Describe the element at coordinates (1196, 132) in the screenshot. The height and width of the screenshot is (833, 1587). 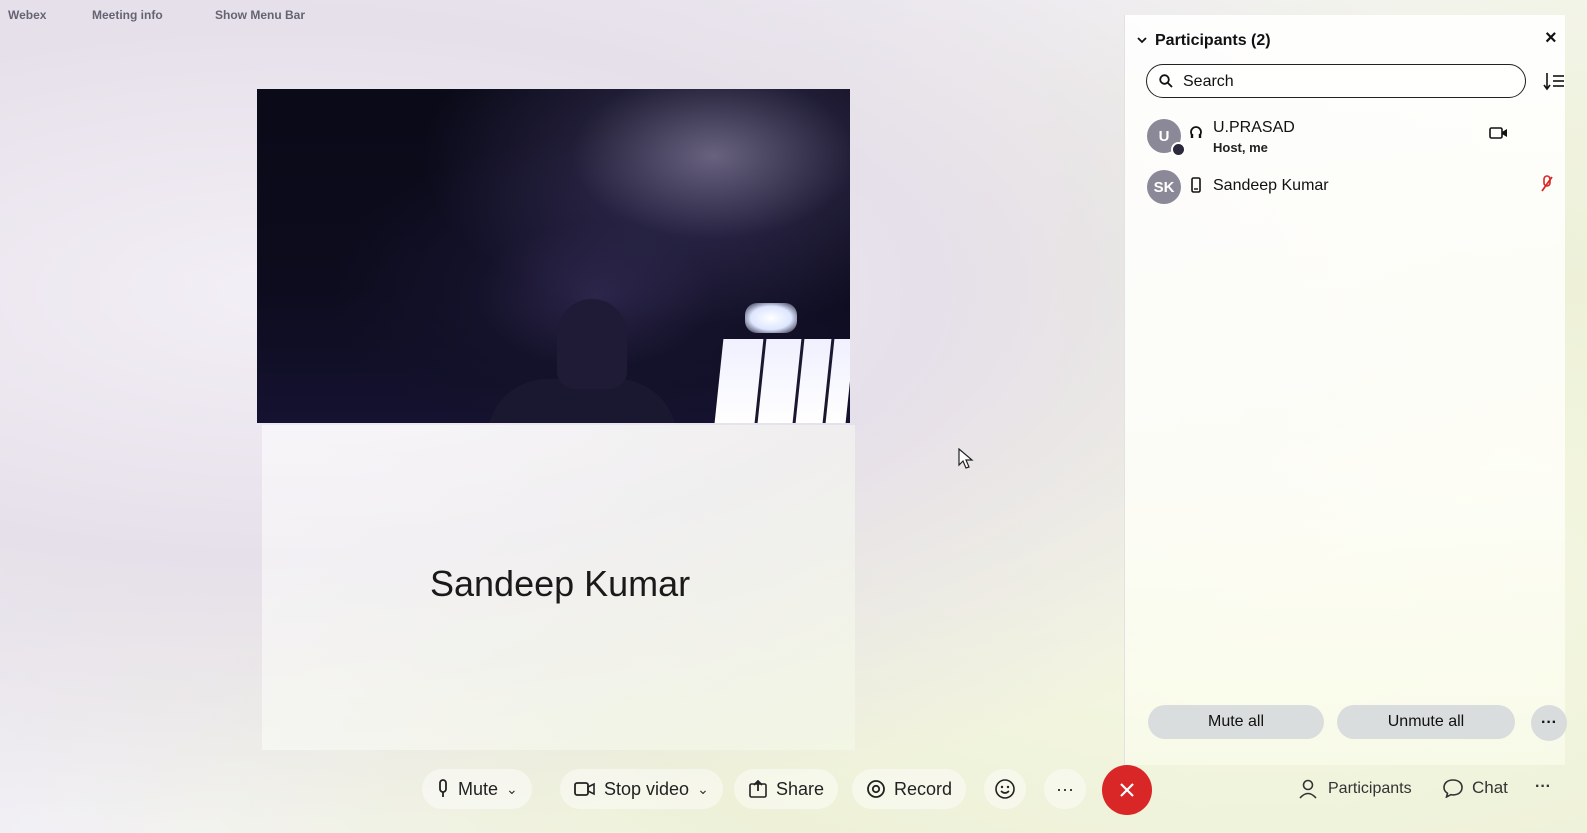
I see `computer-audio-icon` at that location.